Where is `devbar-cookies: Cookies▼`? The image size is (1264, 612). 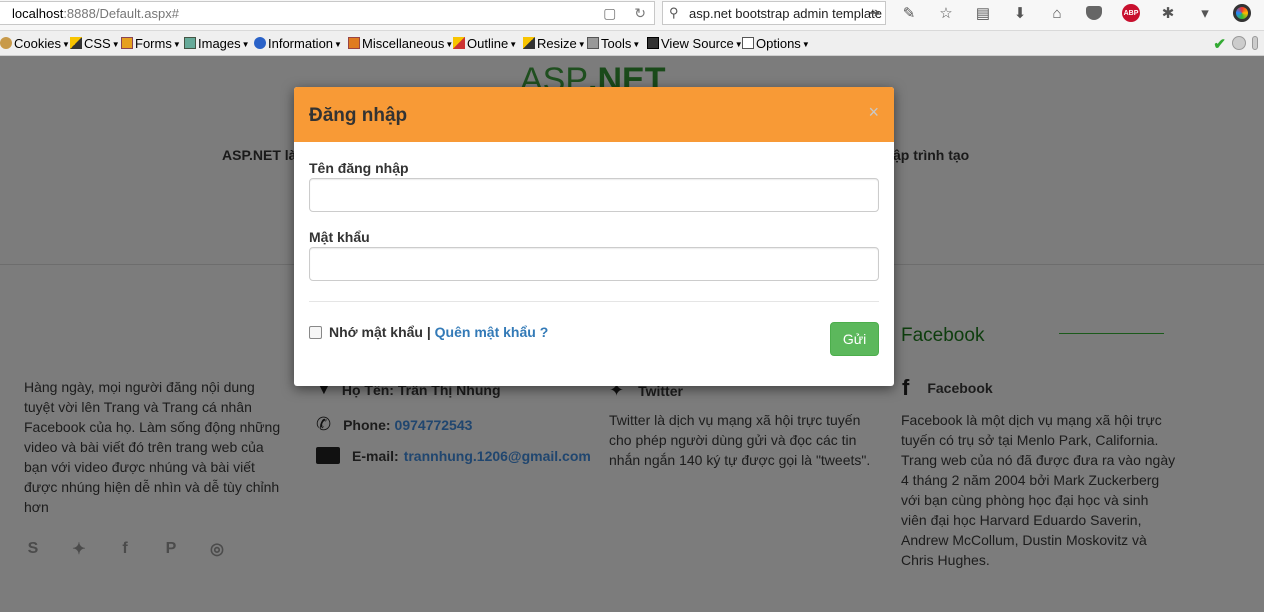
devbar-cookies: Cookies▼ is located at coordinates (35, 43).